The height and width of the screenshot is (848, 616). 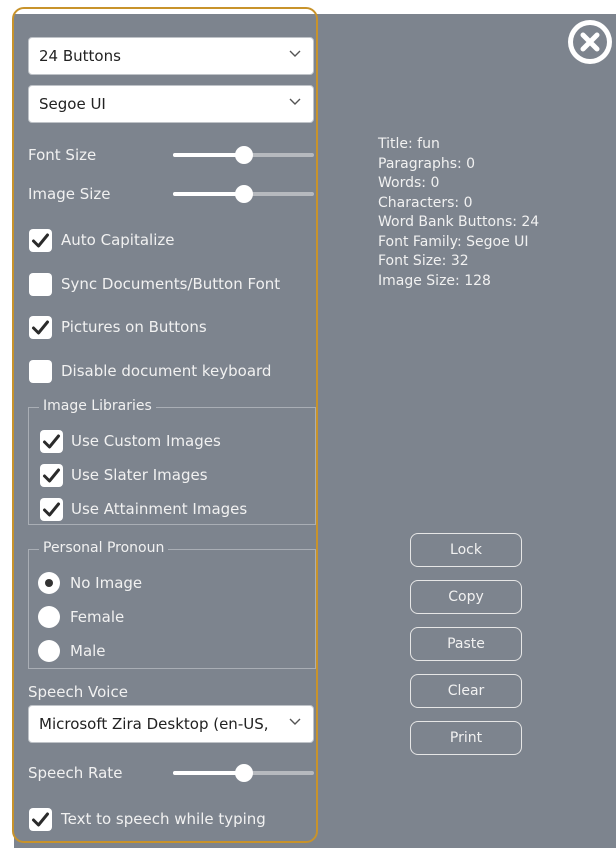 I want to click on slater-images-label: Use Slater Images, so click(x=139, y=475).